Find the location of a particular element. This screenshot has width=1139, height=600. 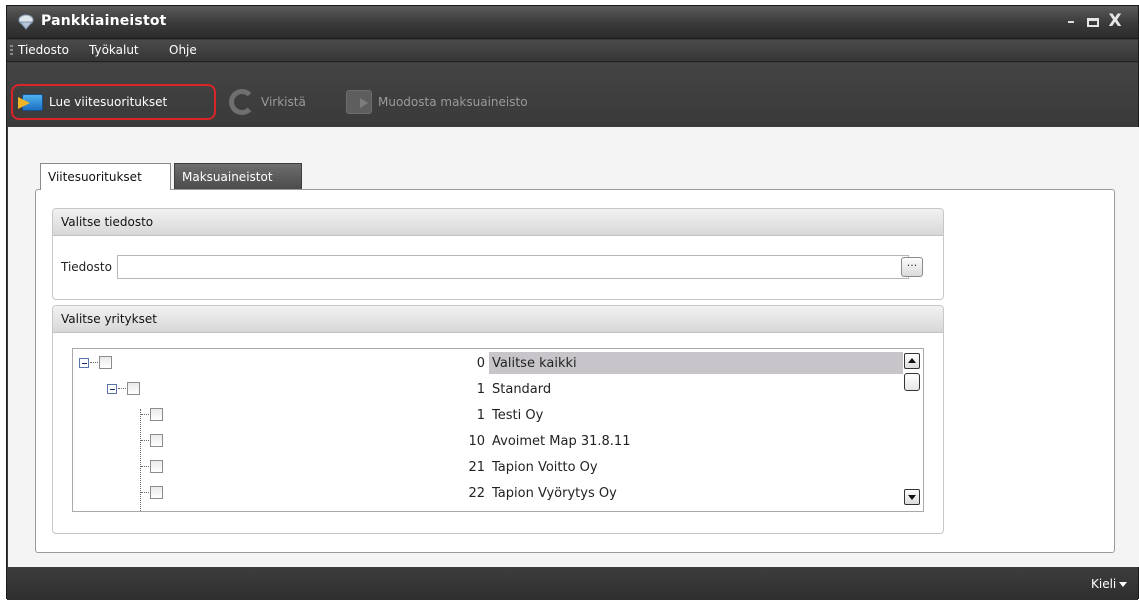

read-payments-button: Lue viitesuoritukset is located at coordinates (113, 102).